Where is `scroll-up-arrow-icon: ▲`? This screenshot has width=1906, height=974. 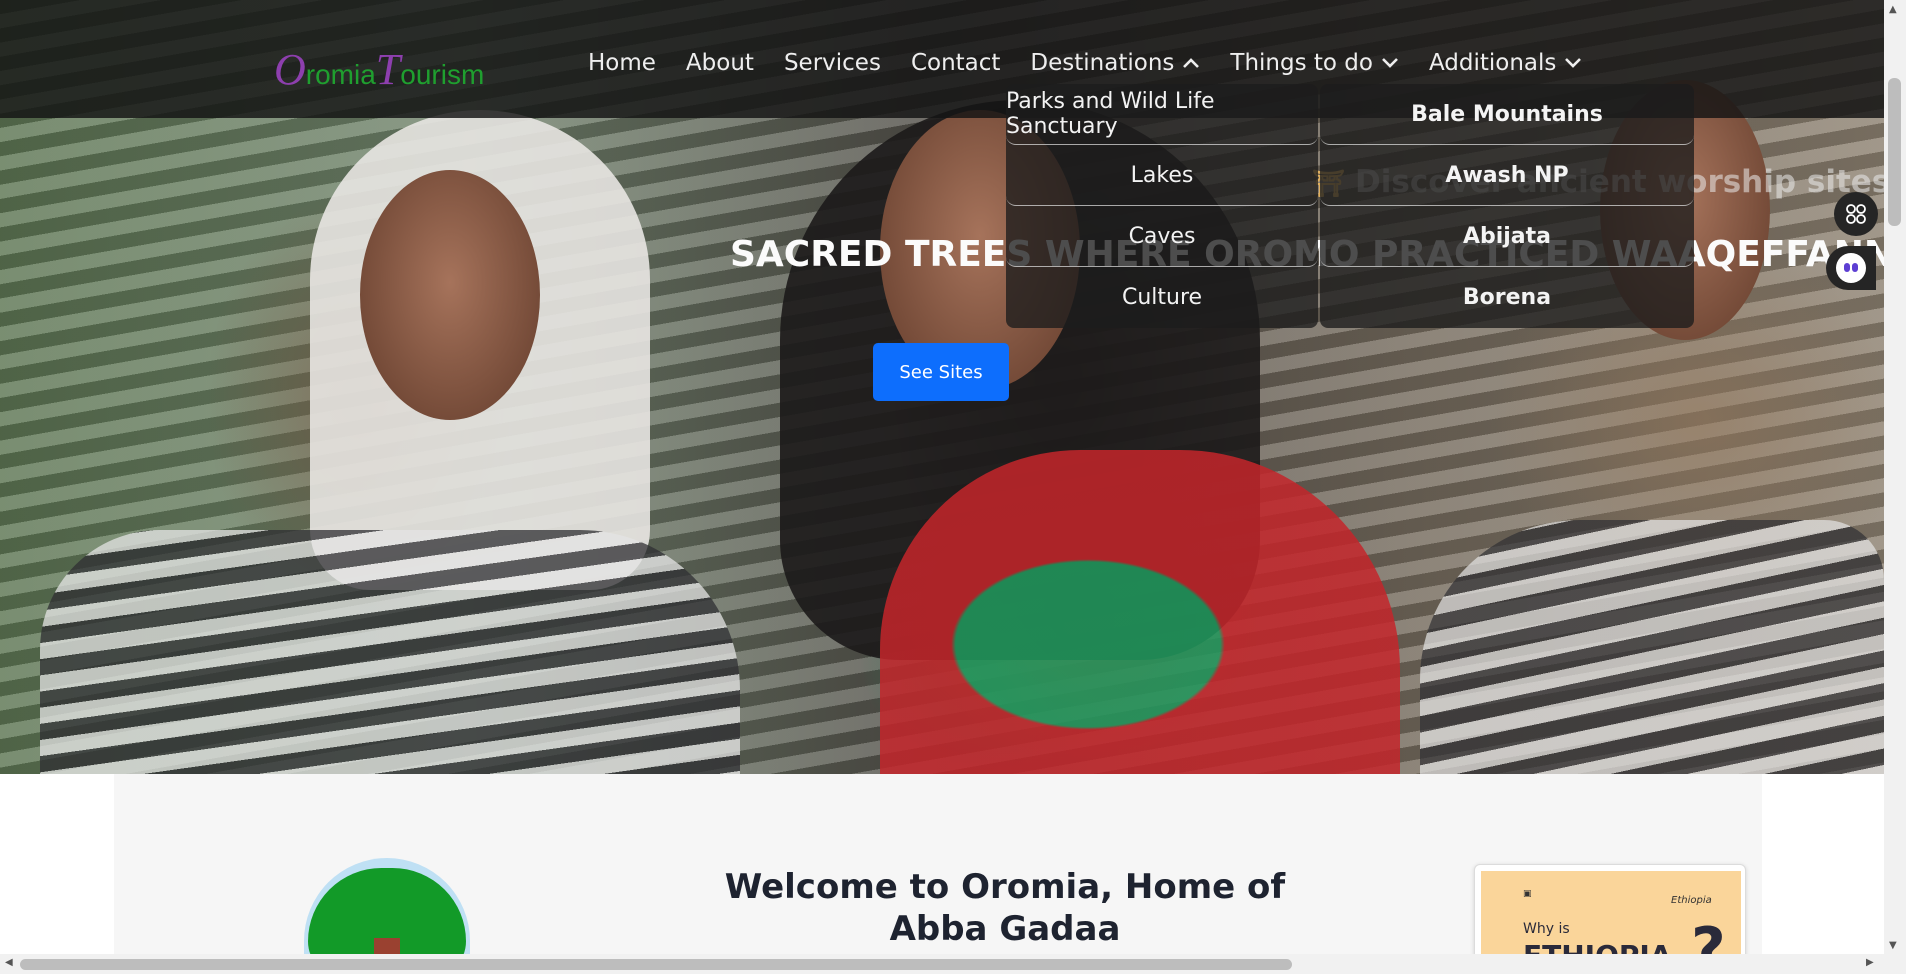
scroll-up-arrow-icon: ▲ is located at coordinates (1893, 9).